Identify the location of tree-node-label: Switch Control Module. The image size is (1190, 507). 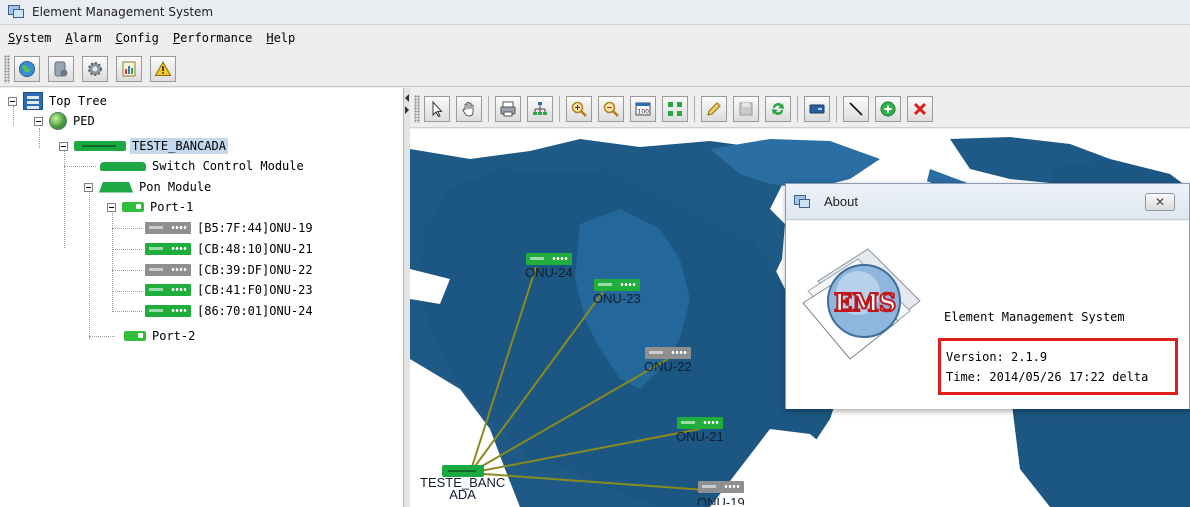
(228, 166).